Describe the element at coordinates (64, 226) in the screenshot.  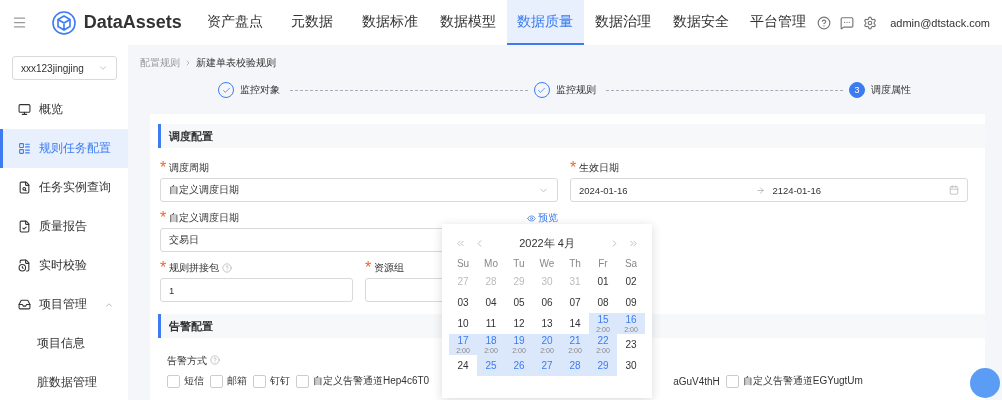
I see `sidebar-item: 质量报告` at that location.